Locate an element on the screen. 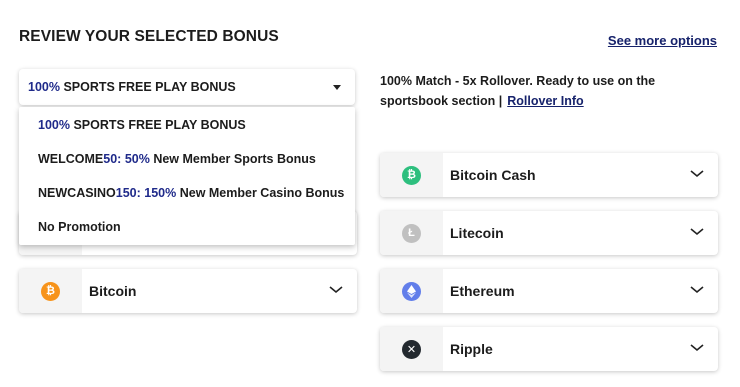 Image resolution: width=740 pixels, height=387 pixels. payment-name: Ethereum is located at coordinates (482, 291).